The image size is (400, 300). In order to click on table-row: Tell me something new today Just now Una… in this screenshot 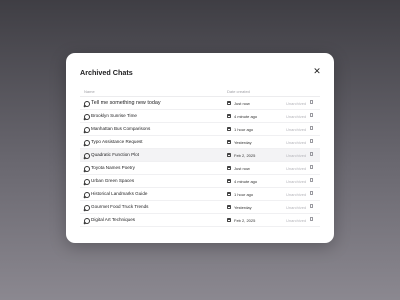, I will do `click(200, 103)`.